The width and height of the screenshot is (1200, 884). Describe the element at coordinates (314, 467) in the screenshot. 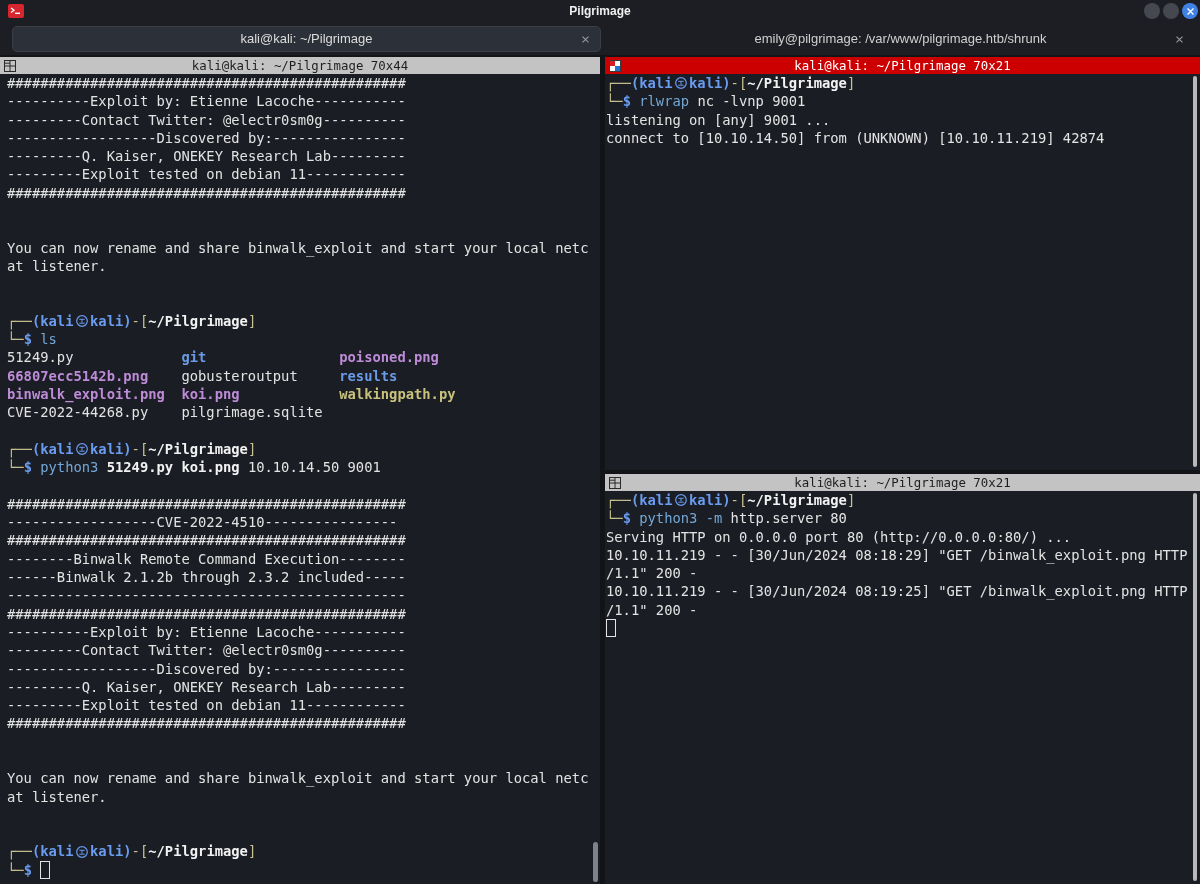

I see `command-args: 10.10.14.50 9001` at that location.